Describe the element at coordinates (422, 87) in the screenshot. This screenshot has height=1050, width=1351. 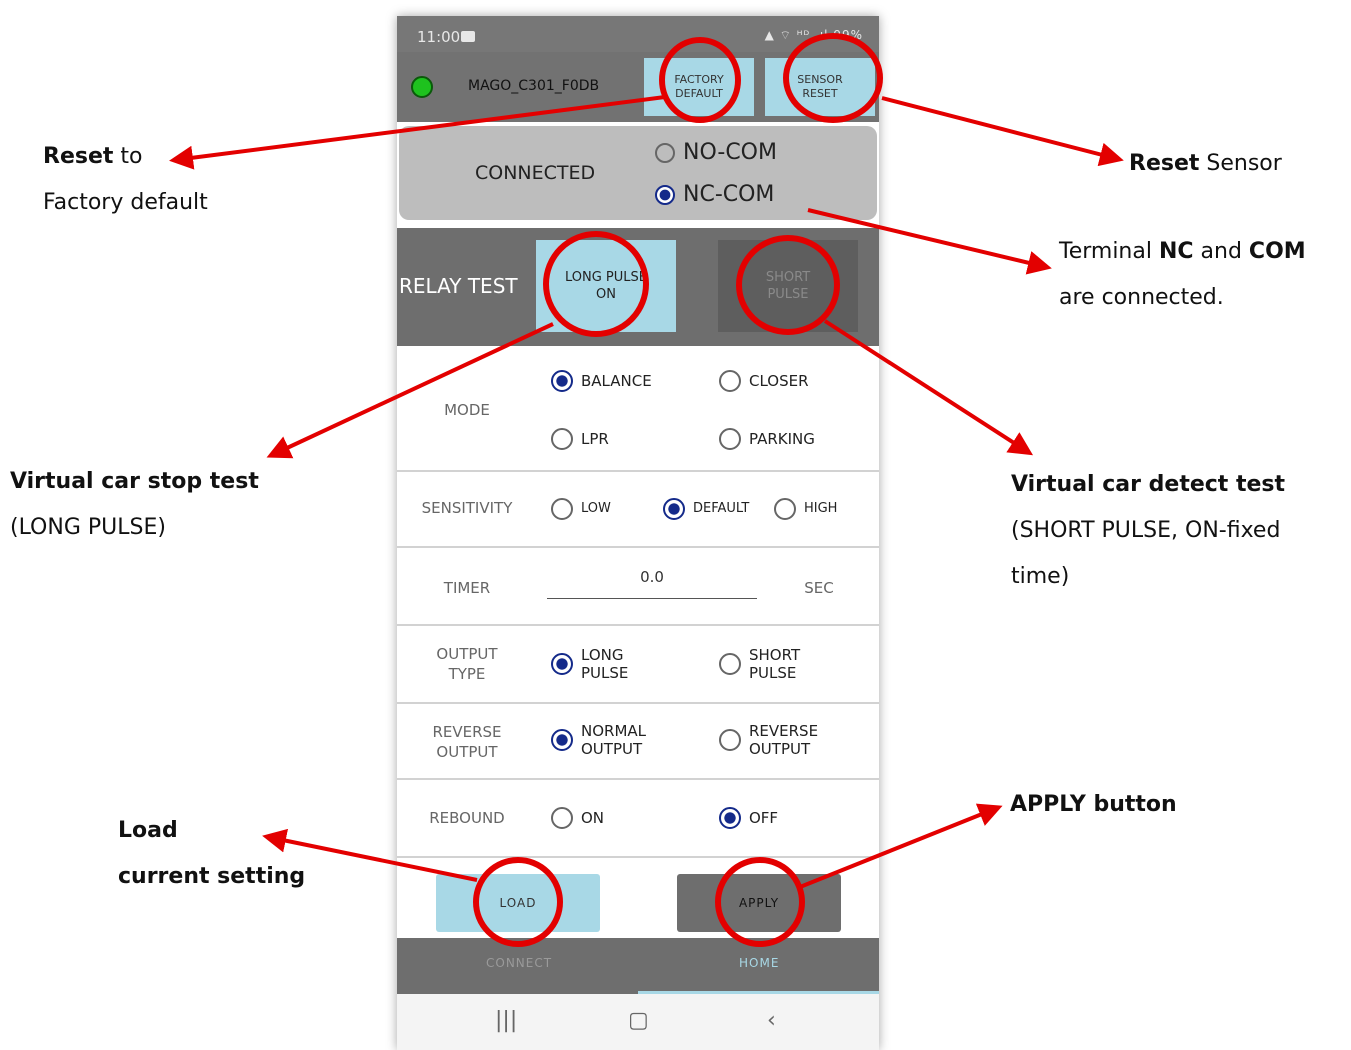
I see `connection-led-icon` at that location.